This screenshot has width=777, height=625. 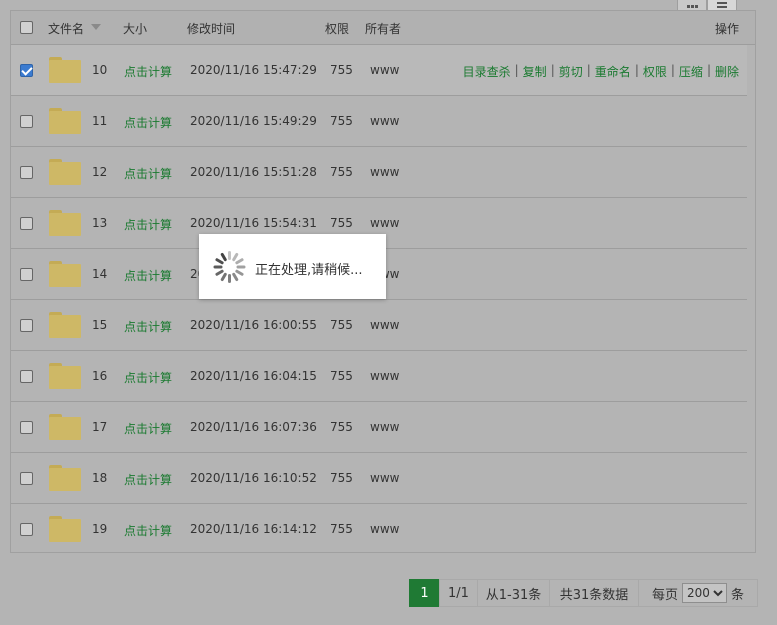 What do you see at coordinates (99, 70) in the screenshot?
I see `file-name: 10` at bounding box center [99, 70].